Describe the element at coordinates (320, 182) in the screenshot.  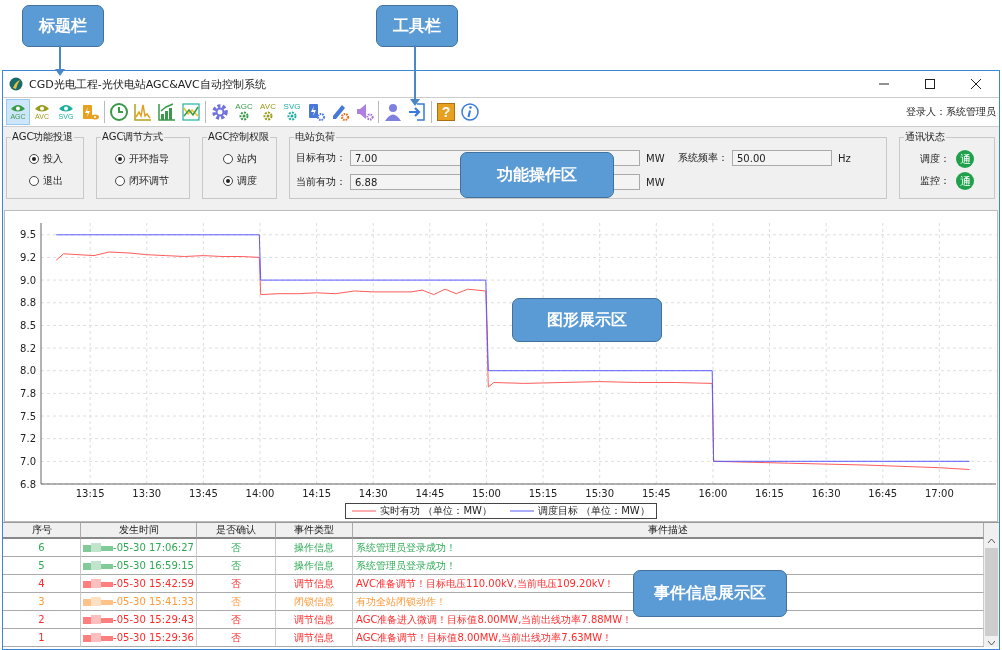
I see `field-label: 当前有功：` at that location.